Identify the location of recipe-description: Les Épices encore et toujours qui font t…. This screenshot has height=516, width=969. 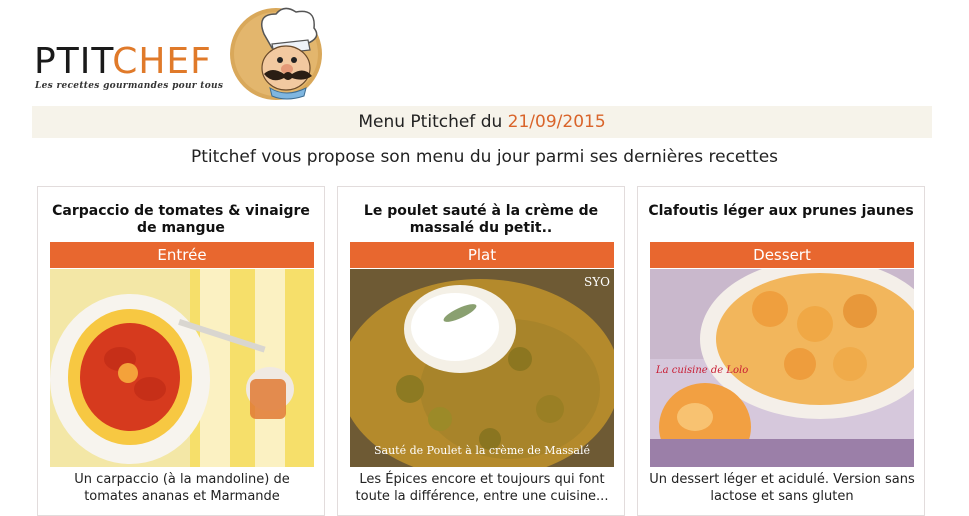
(482, 488).